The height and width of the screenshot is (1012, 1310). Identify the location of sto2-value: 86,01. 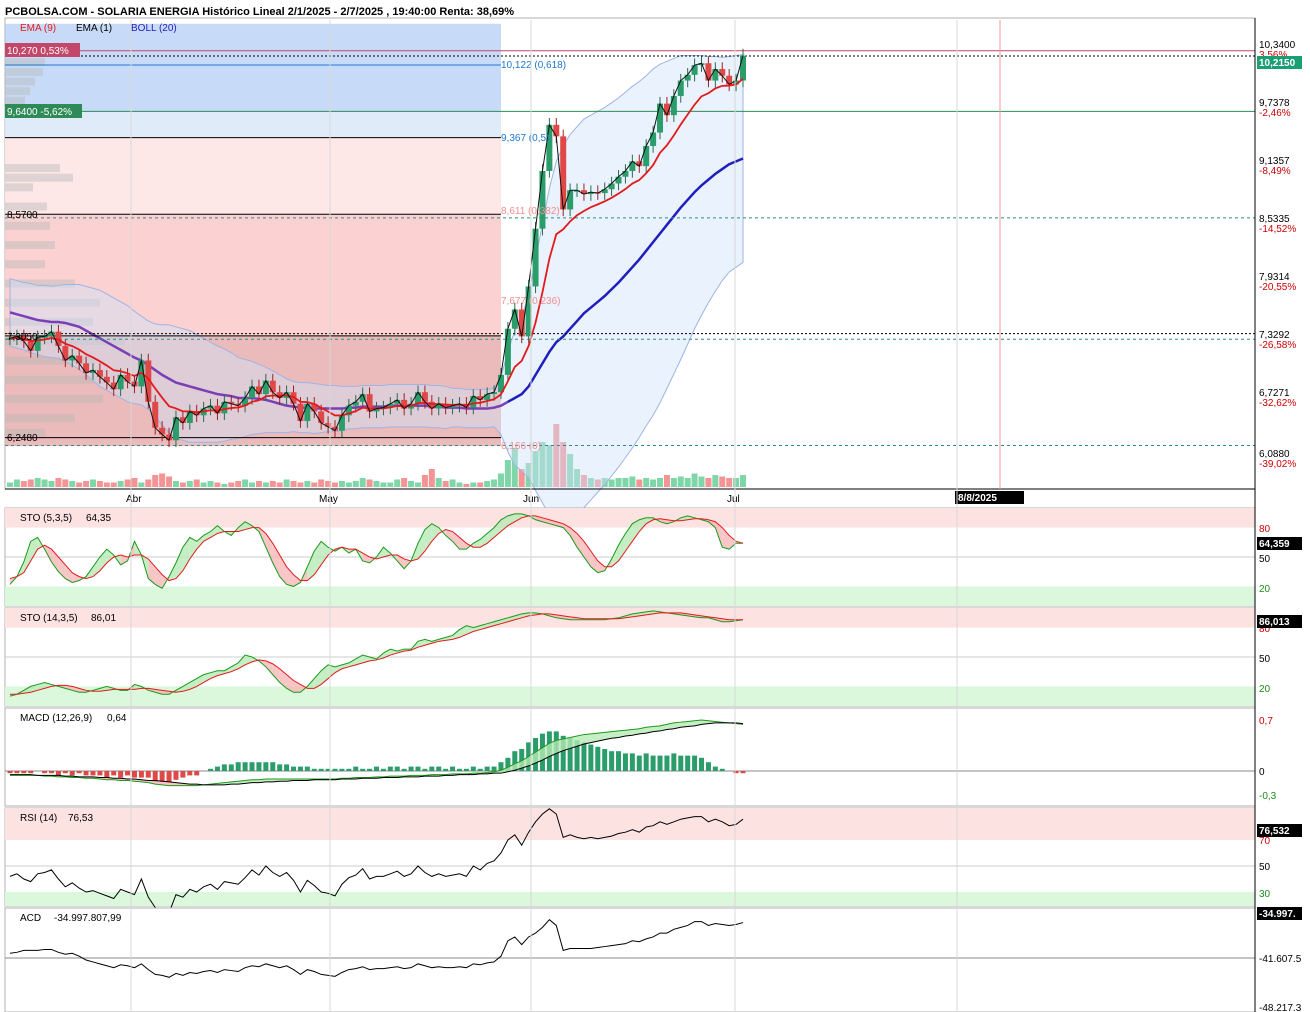
(103, 618).